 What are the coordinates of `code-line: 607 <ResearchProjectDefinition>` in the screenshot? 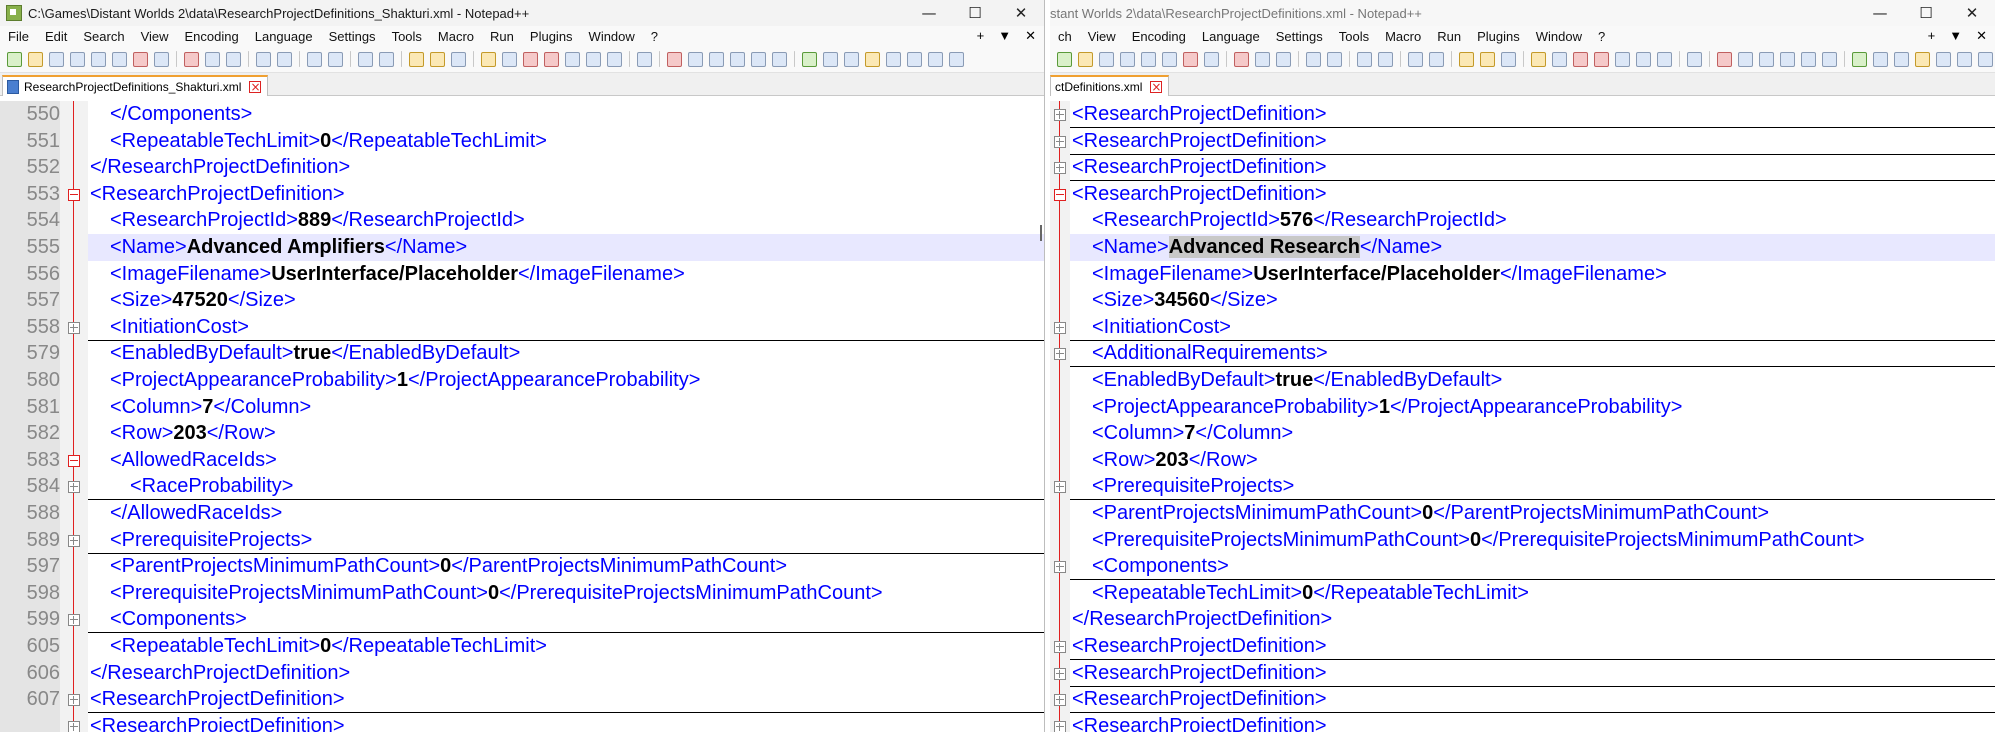 It's located at (522, 700).